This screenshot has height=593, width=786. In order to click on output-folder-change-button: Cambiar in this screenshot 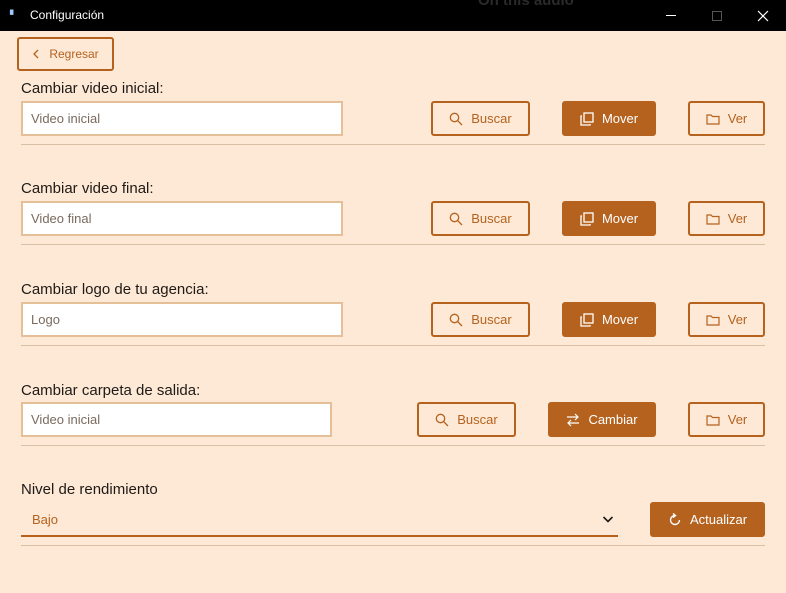, I will do `click(602, 419)`.